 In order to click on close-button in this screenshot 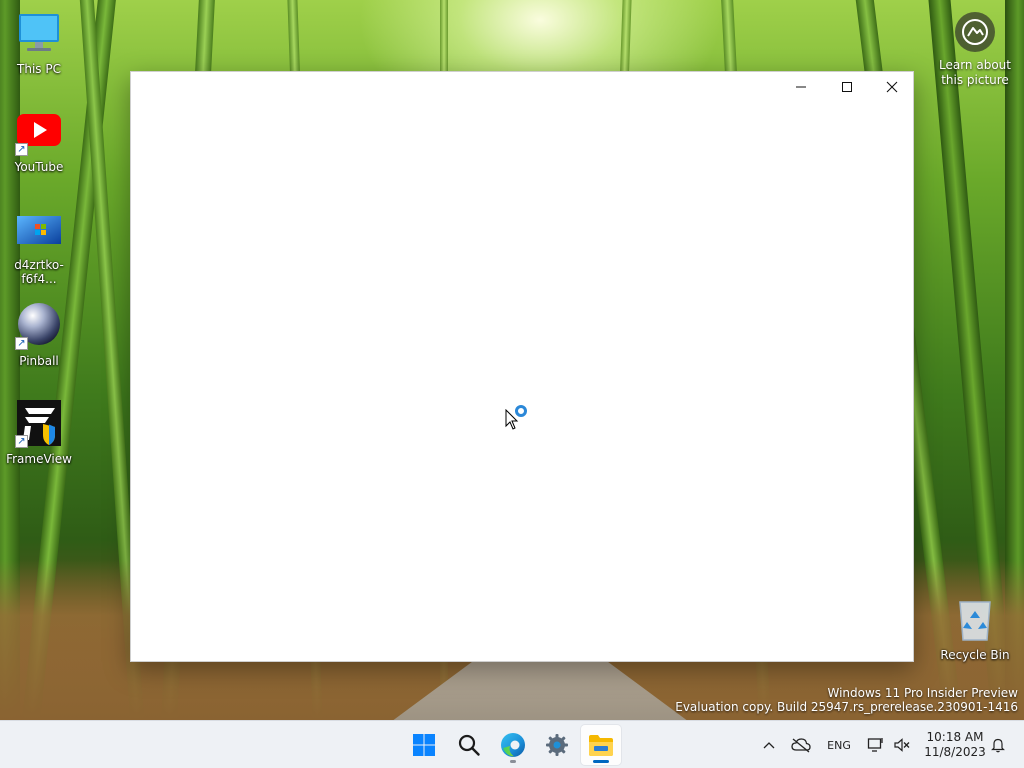, I will do `click(892, 87)`.